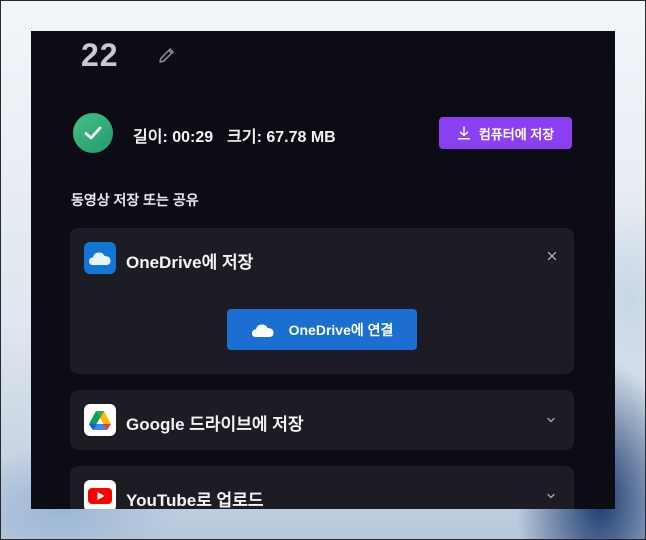 This screenshot has width=646, height=540. What do you see at coordinates (281, 137) in the screenshot?
I see `video-size: 크기: 67.78 MB` at bounding box center [281, 137].